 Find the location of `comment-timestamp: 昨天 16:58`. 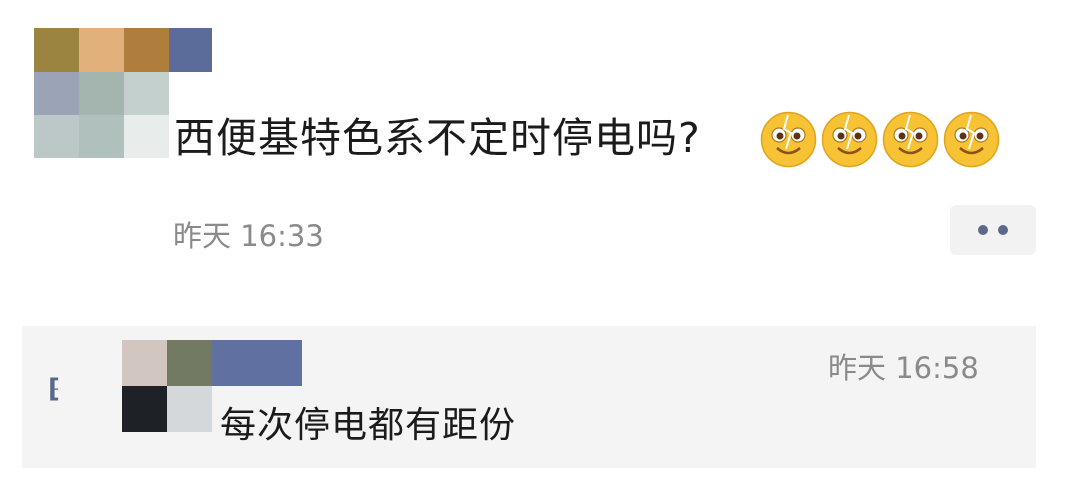

comment-timestamp: 昨天 16:58 is located at coordinates (903, 368).